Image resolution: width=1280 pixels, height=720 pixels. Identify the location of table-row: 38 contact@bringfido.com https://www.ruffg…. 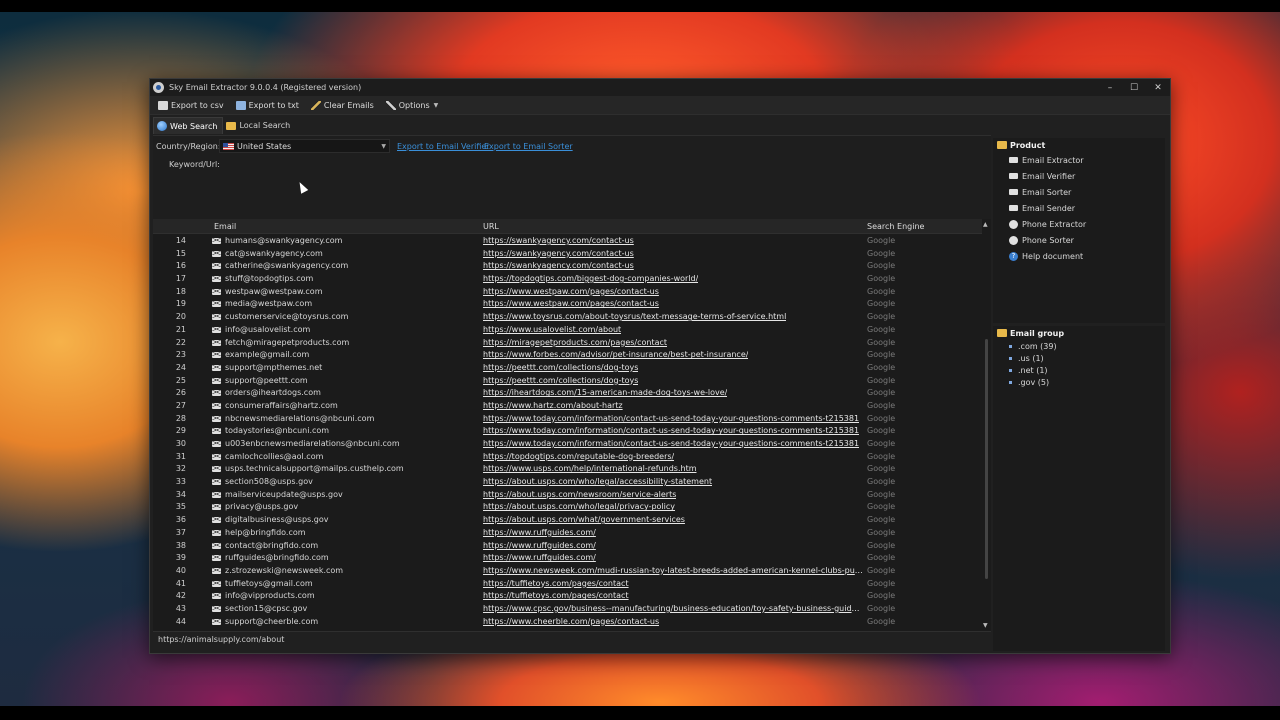
(567, 546).